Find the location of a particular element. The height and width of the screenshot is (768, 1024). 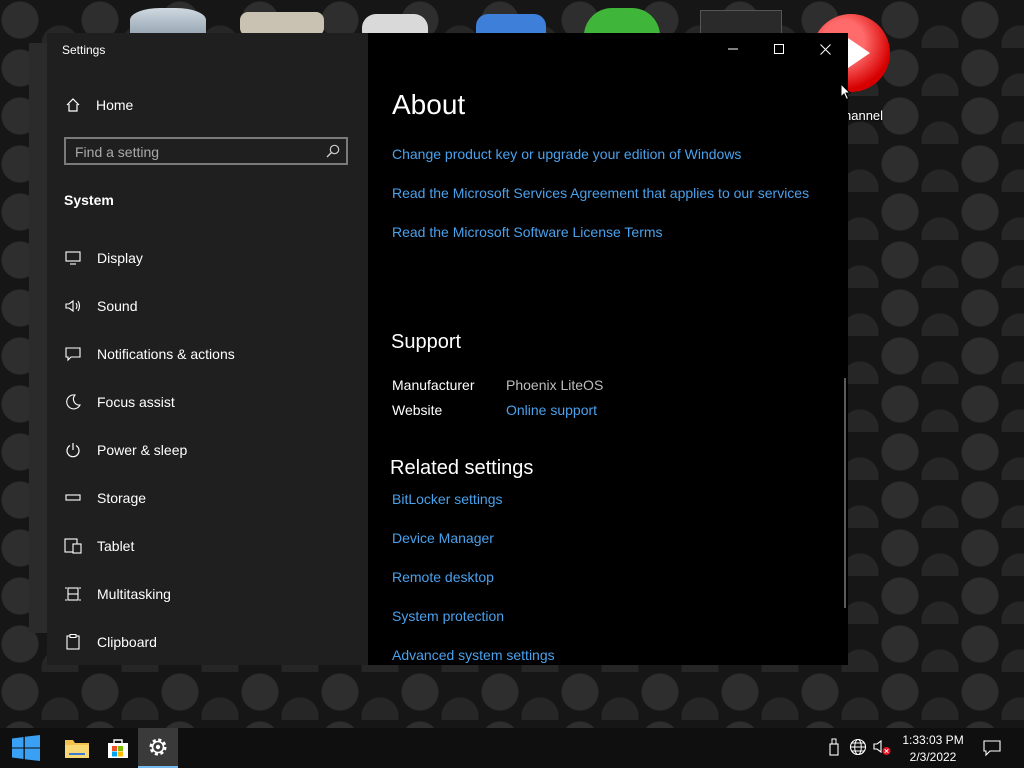

gear-icon is located at coordinates (158, 747).